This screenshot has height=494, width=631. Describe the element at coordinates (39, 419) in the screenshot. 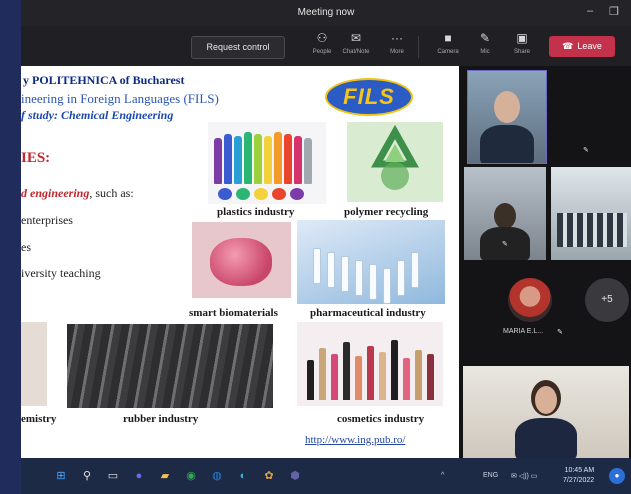

I see `caption-chemistry: emistry` at that location.